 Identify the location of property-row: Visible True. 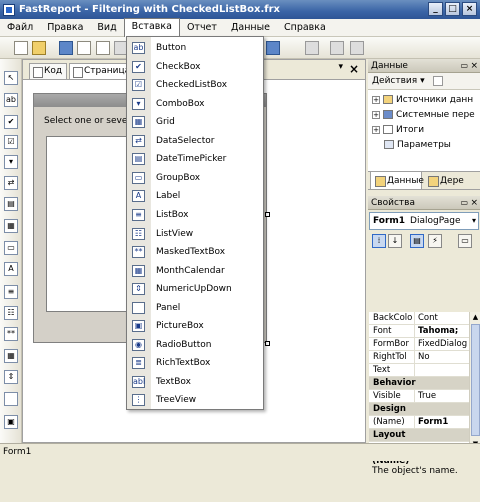
(419, 396).